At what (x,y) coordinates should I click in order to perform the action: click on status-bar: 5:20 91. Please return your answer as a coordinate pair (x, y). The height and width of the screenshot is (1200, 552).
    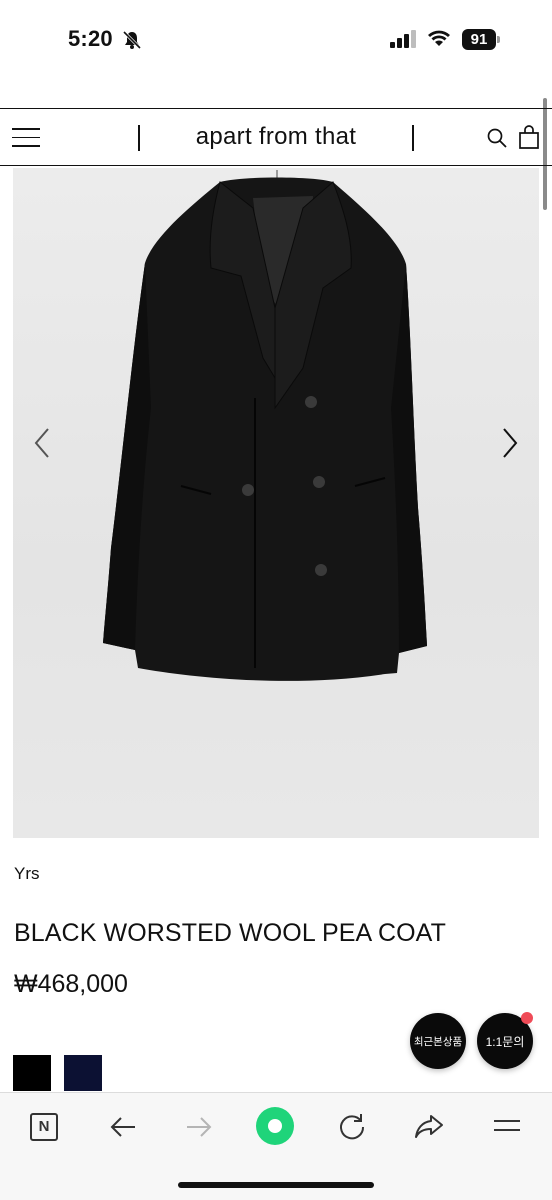
    Looking at the image, I should click on (276, 40).